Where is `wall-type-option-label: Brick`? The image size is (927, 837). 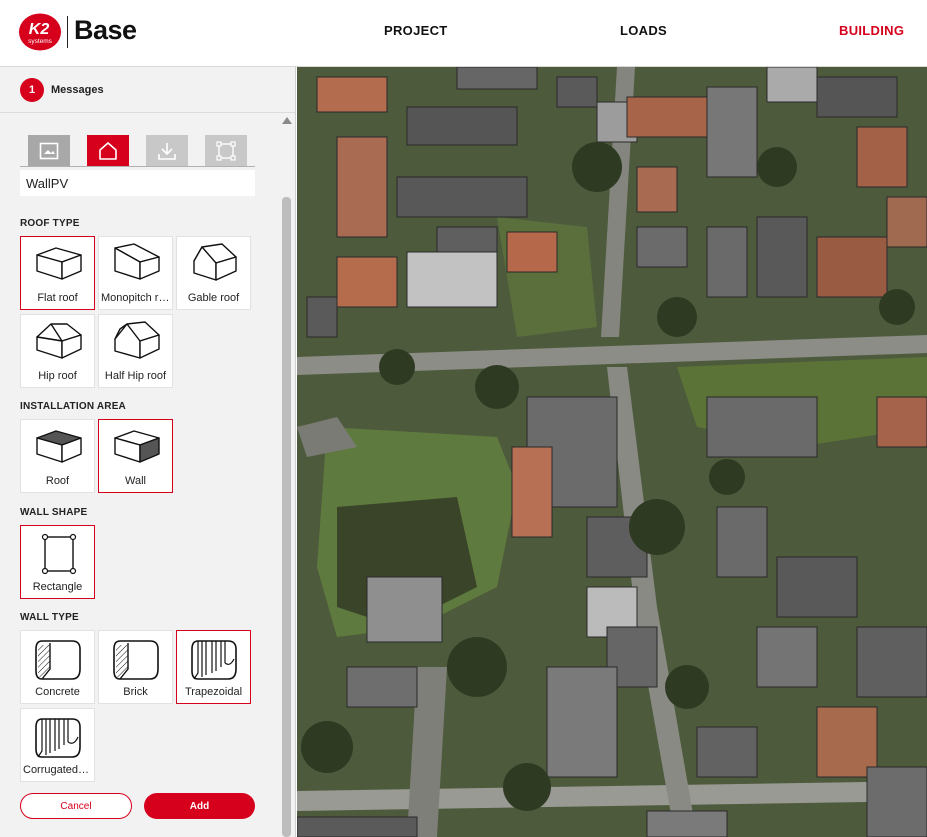 wall-type-option-label: Brick is located at coordinates (135, 692).